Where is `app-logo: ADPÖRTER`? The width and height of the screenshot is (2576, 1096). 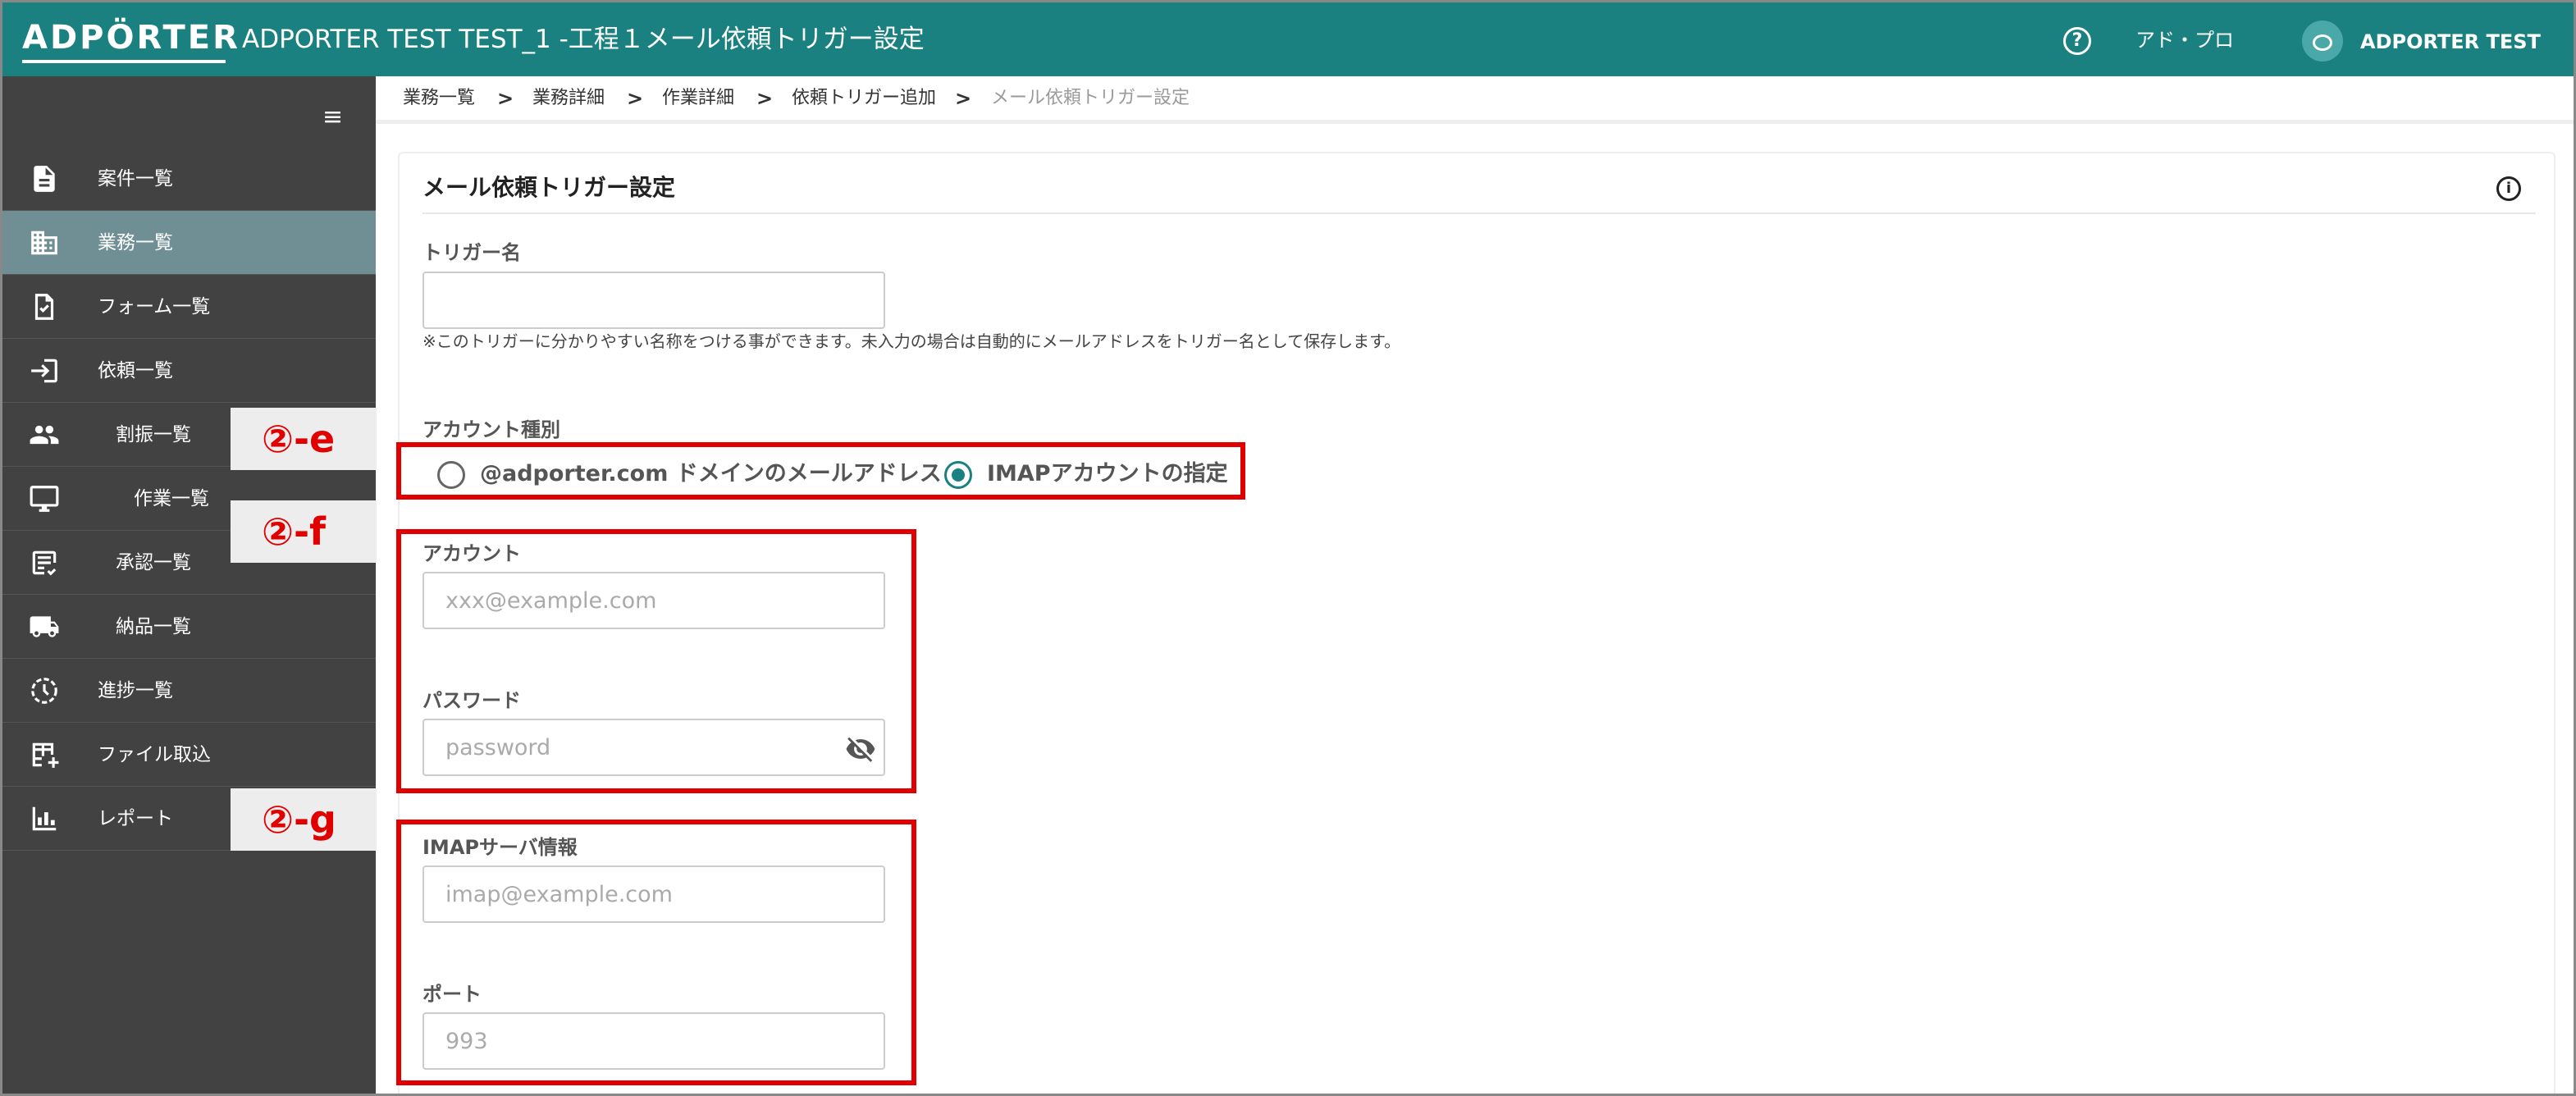
app-logo: ADPÖRTER is located at coordinates (131, 41).